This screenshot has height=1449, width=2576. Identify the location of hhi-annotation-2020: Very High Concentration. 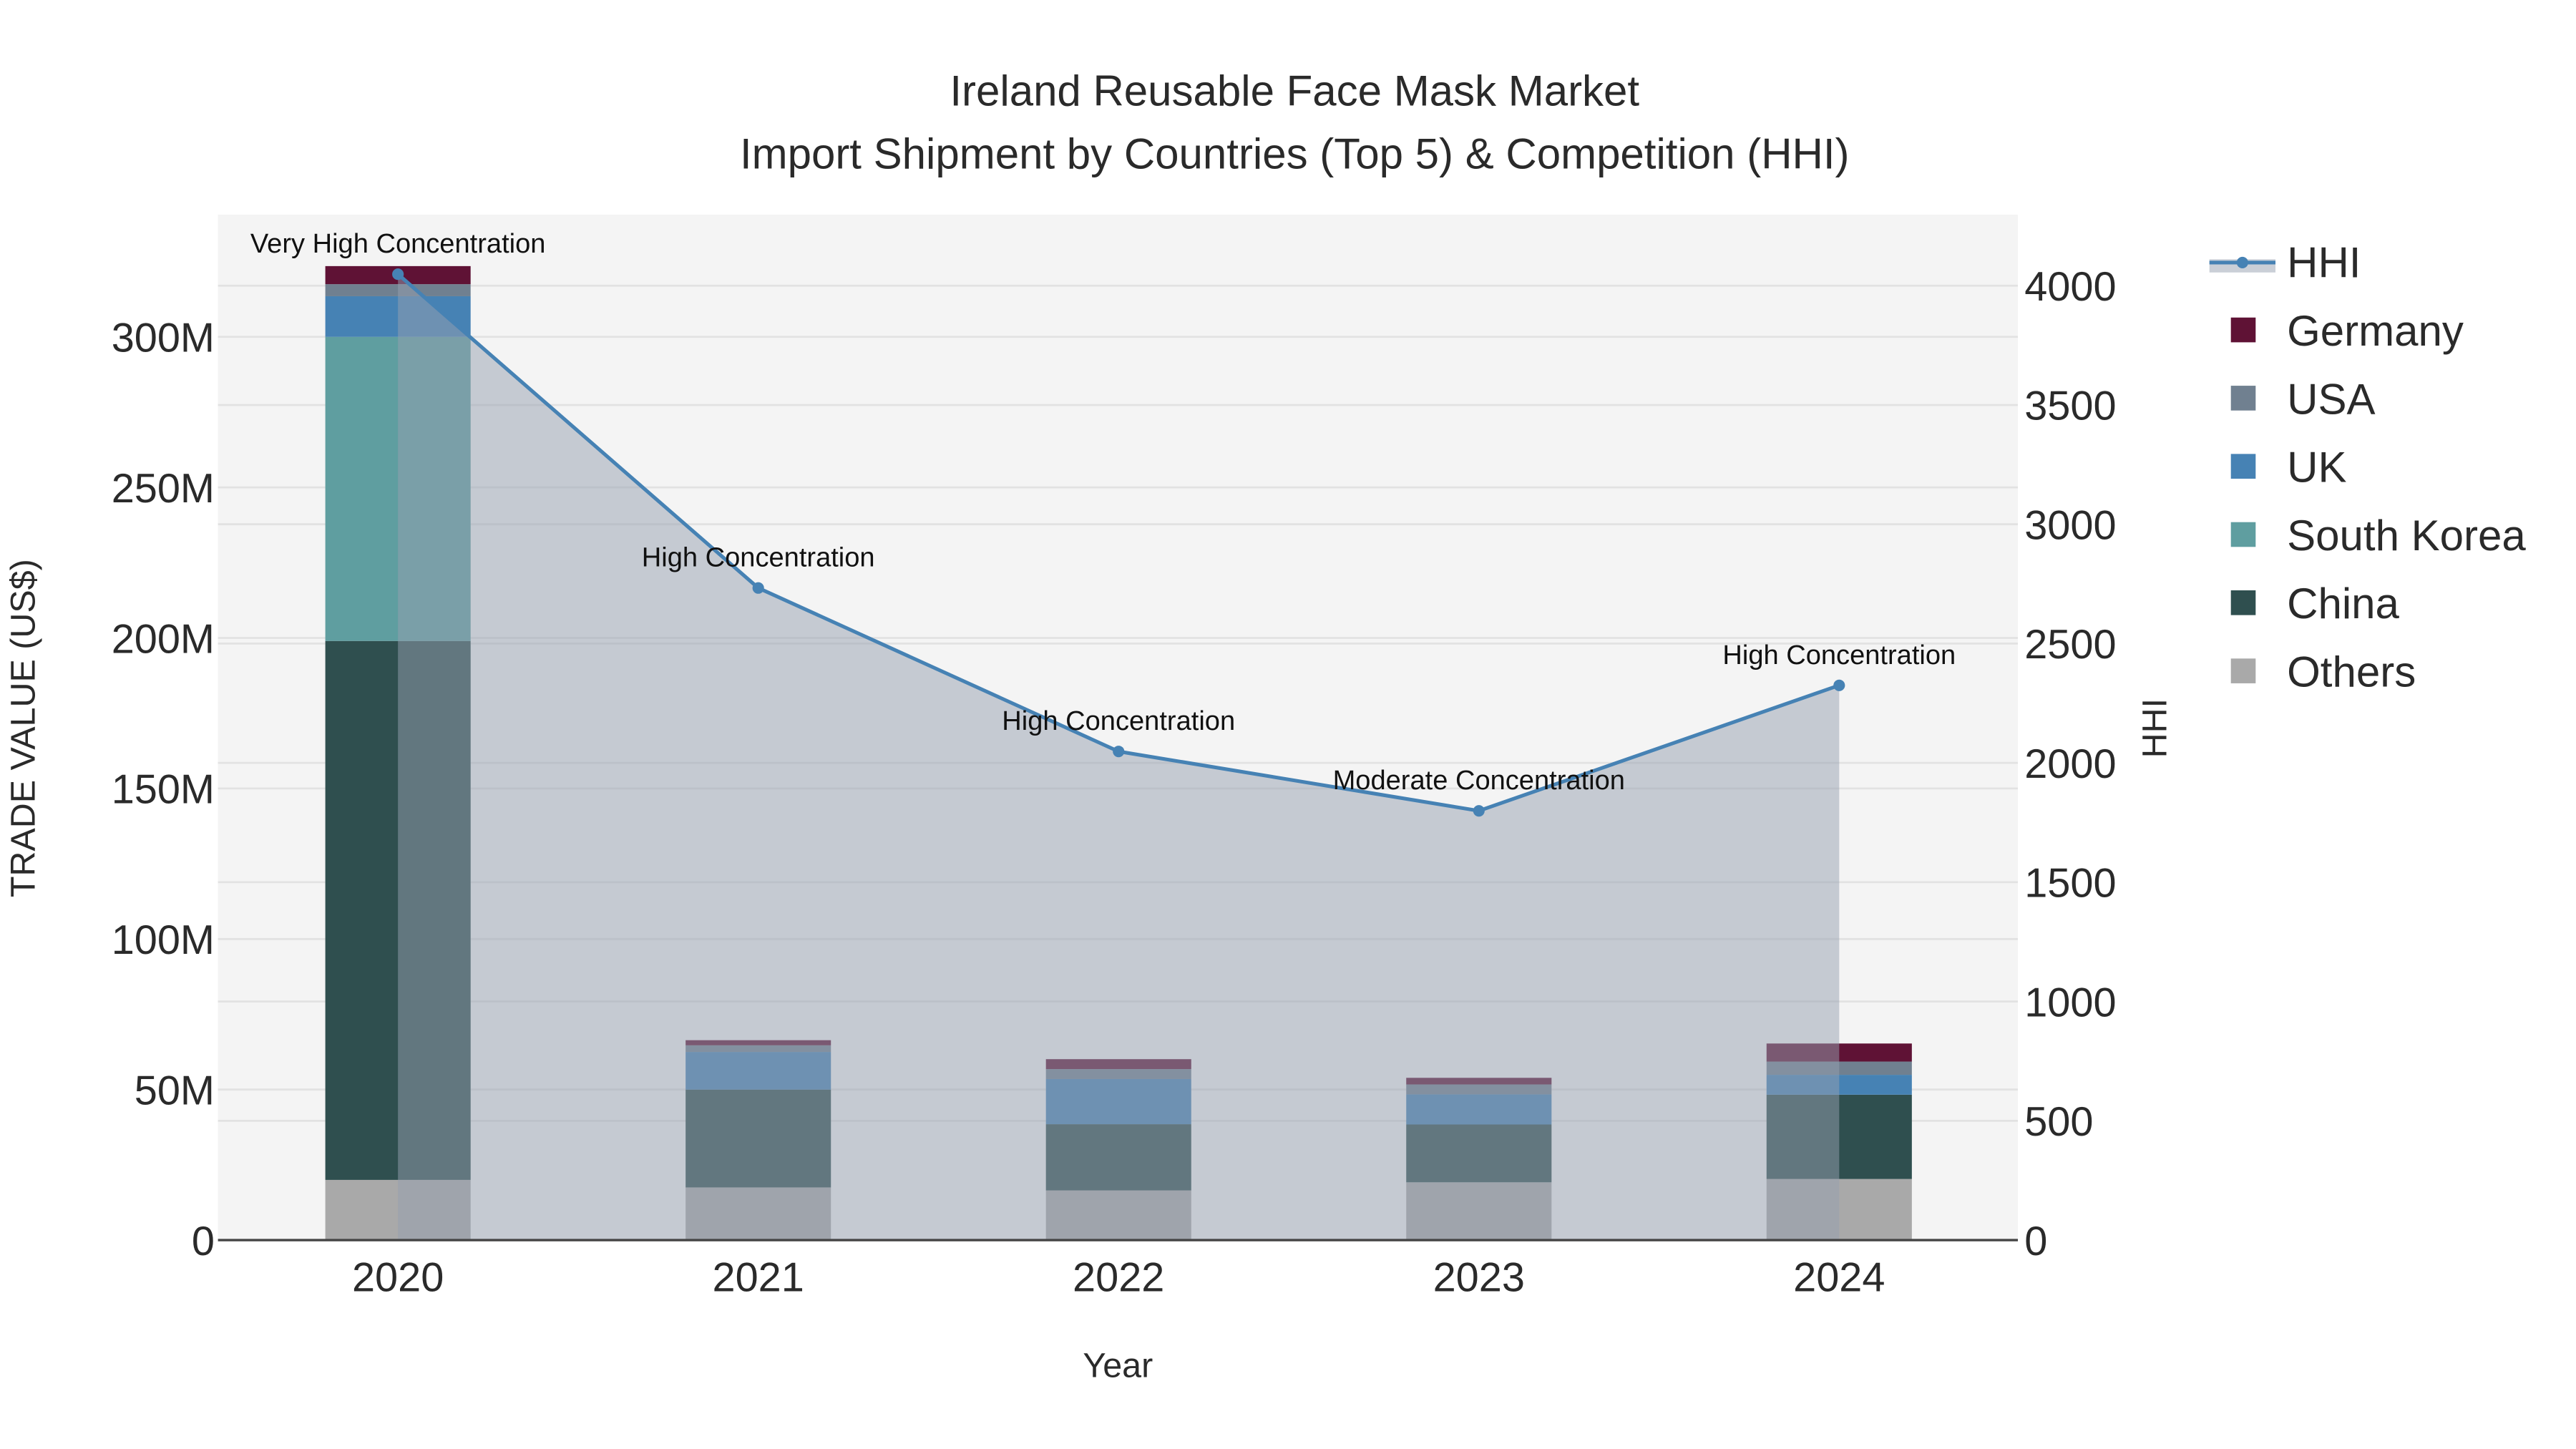
(398, 244).